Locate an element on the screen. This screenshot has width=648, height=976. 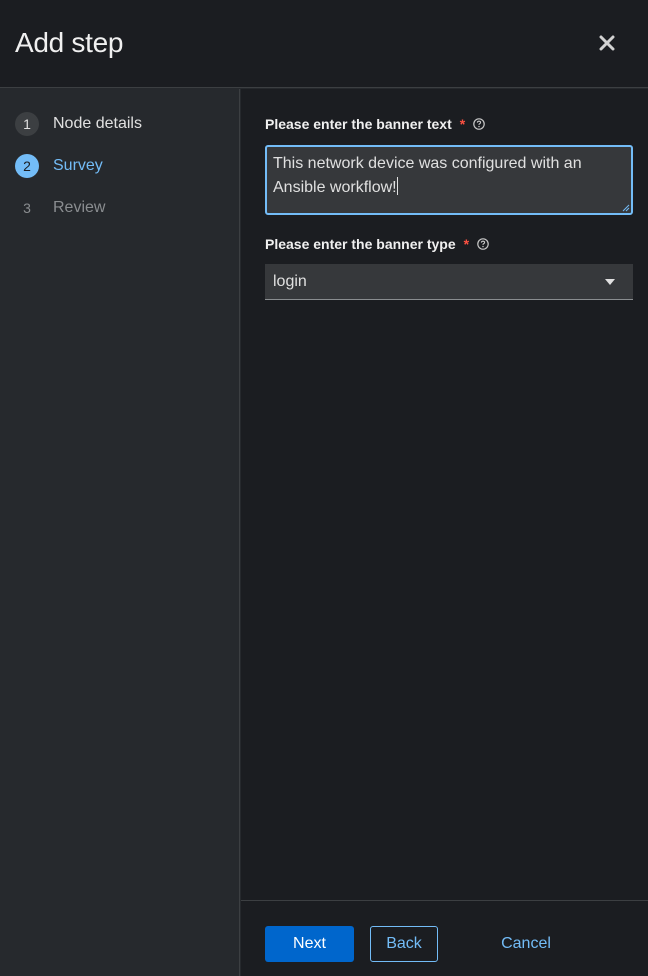
step-label: Review is located at coordinates (79, 207).